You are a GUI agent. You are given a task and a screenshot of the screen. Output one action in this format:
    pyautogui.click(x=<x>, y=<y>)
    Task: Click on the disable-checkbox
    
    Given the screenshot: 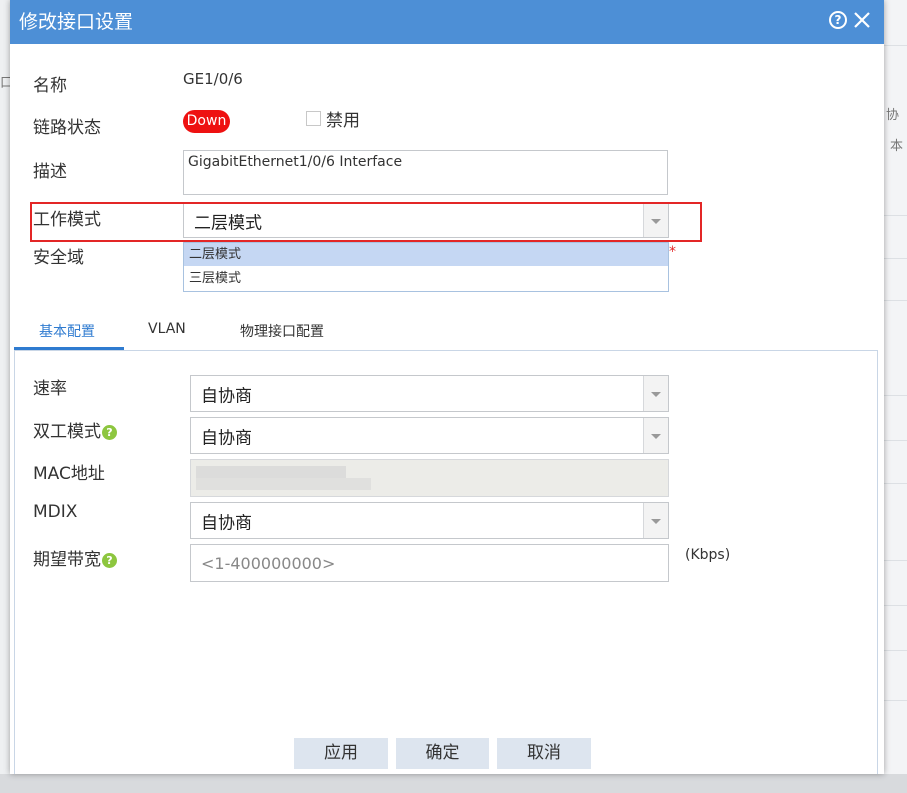 What is the action you would take?
    pyautogui.click(x=313, y=118)
    